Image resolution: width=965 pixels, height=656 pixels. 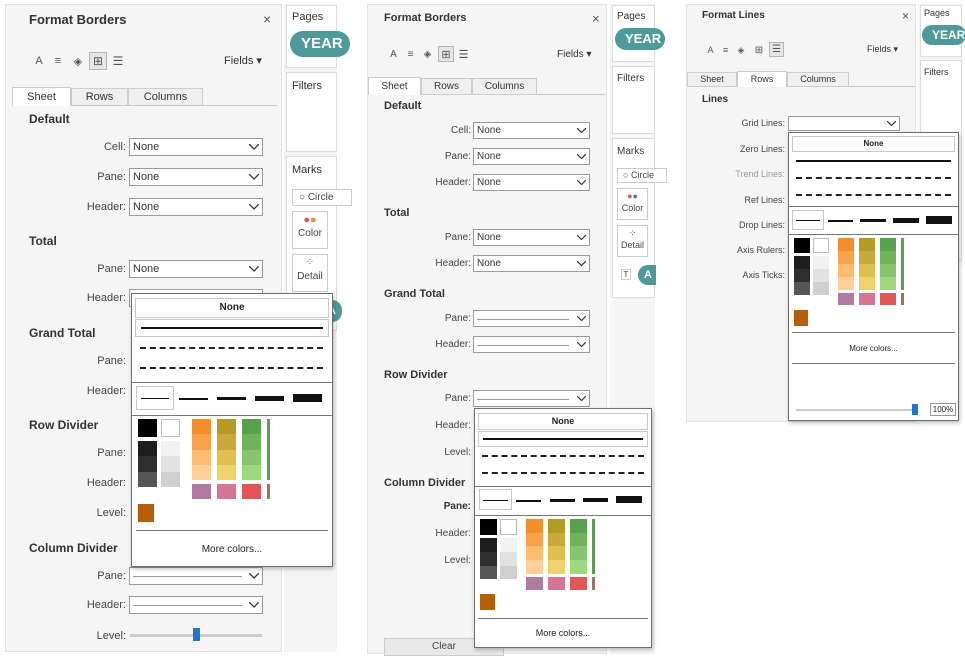 What do you see at coordinates (844, 123) in the screenshot?
I see `grid-lines-dropdown` at bounding box center [844, 123].